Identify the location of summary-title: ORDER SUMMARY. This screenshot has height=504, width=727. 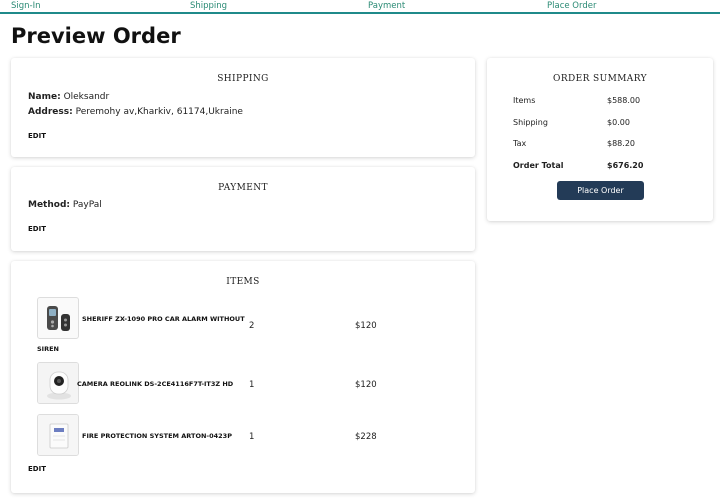
(600, 79).